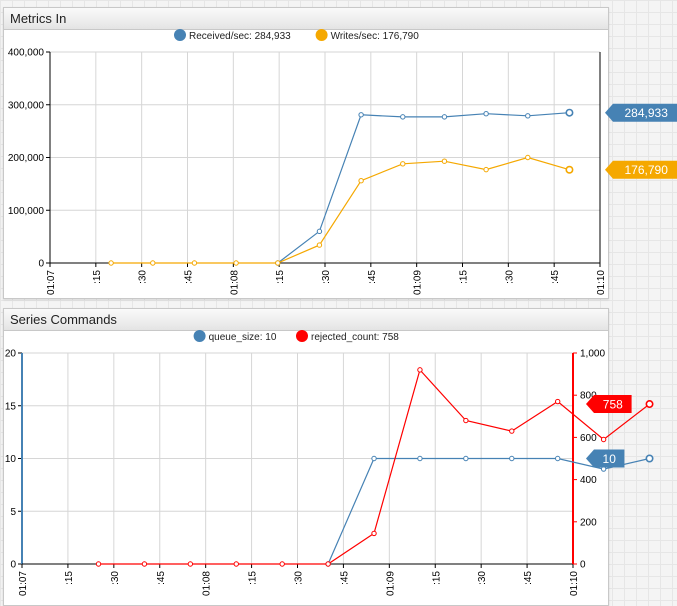 This screenshot has width=677, height=606. What do you see at coordinates (647, 113) in the screenshot?
I see `value-badge-label: 284,933` at bounding box center [647, 113].